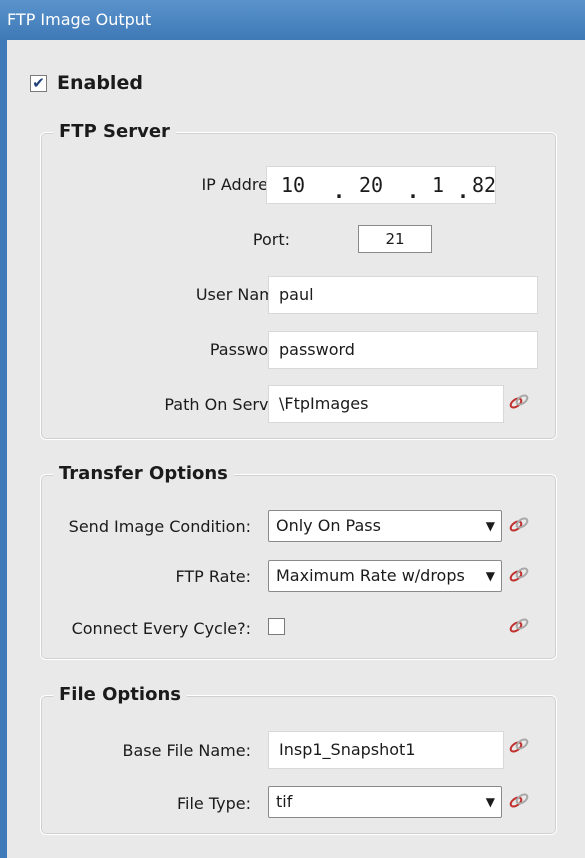 This screenshot has height=858, width=585. Describe the element at coordinates (159, 526) in the screenshot. I see `send-image-condition-label: Send Image Condition:` at that location.